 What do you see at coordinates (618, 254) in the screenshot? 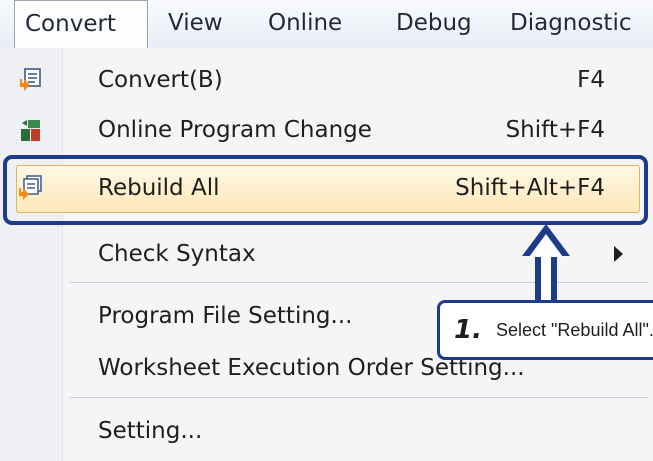
I see `submenu-arrow-icon` at bounding box center [618, 254].